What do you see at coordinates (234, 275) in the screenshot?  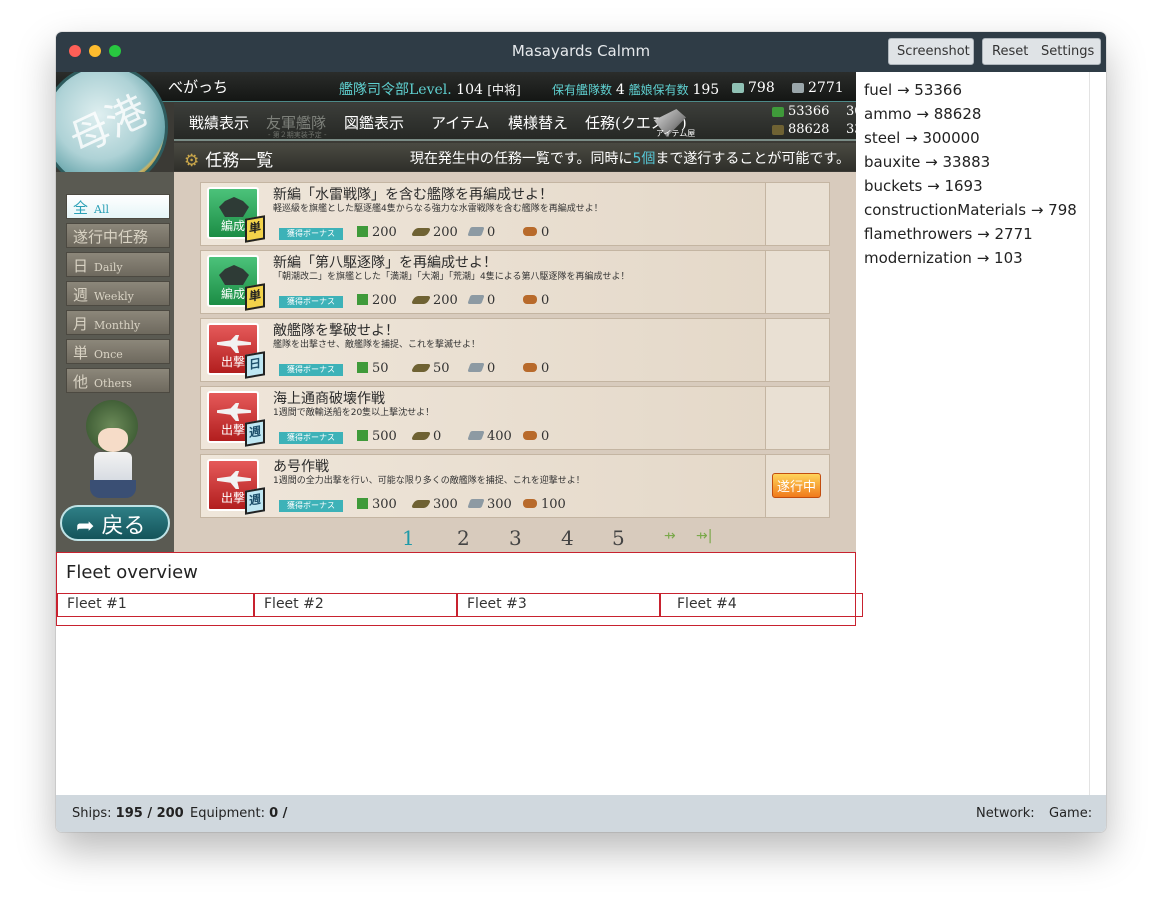 I see `ship-icon` at bounding box center [234, 275].